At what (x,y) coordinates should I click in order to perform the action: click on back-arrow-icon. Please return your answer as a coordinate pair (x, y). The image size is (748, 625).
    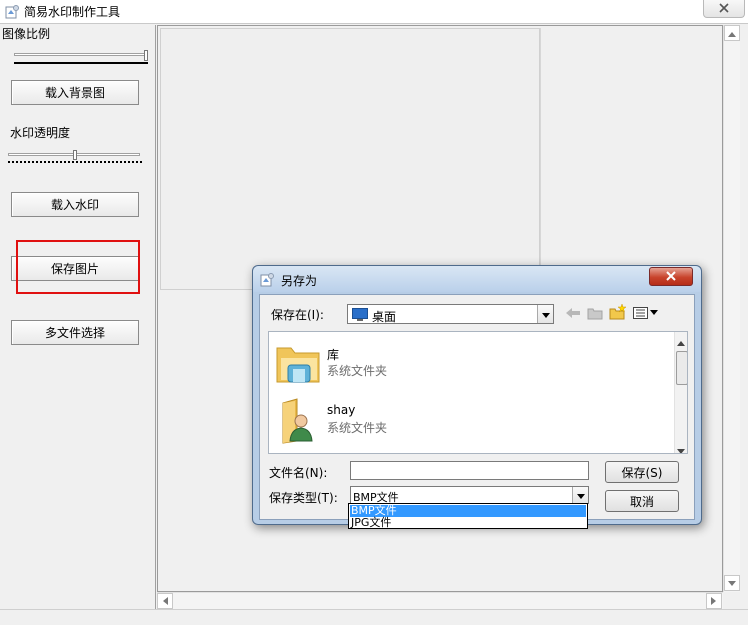
    Looking at the image, I should click on (573, 314).